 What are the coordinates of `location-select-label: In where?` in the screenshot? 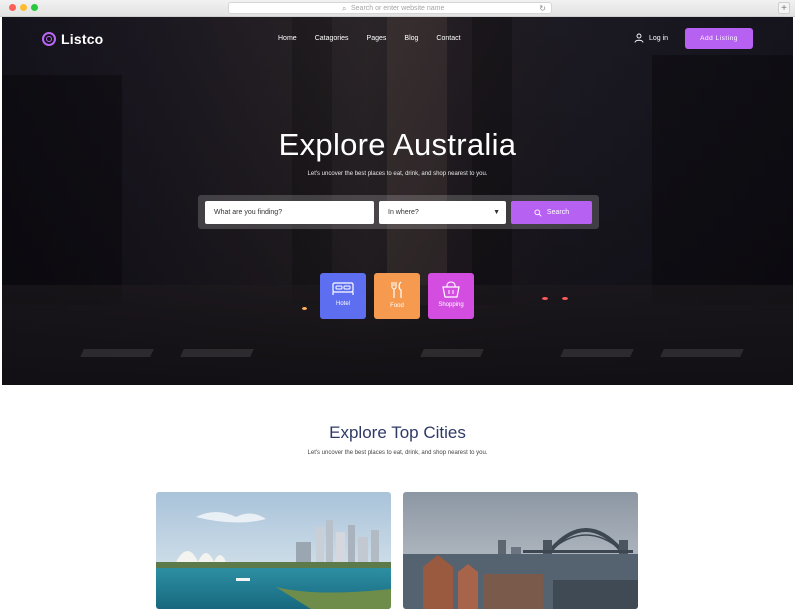 It's located at (403, 212).